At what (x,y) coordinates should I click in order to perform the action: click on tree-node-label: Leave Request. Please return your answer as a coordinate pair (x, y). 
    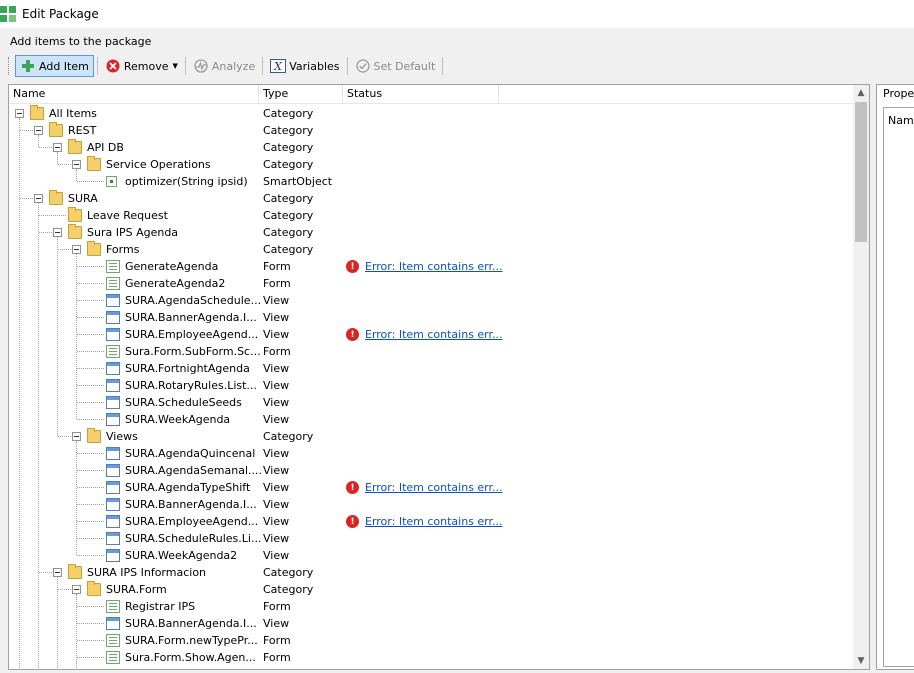
    Looking at the image, I should click on (127, 215).